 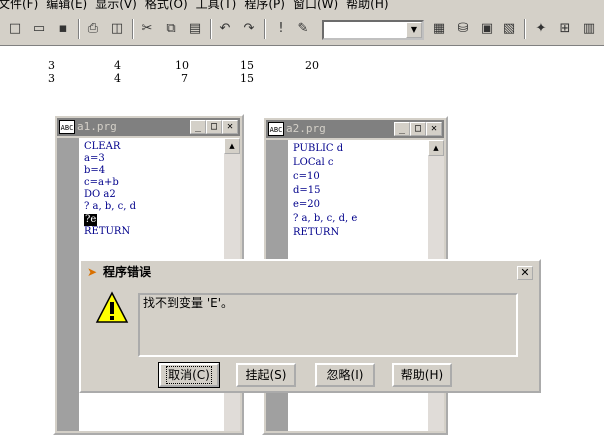 What do you see at coordinates (373, 30) in the screenshot?
I see `database-combo: ▼` at bounding box center [373, 30].